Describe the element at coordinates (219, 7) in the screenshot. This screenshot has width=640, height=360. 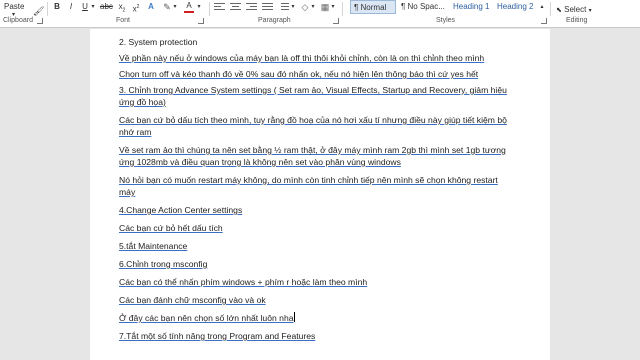
I see `align-left-icon` at that location.